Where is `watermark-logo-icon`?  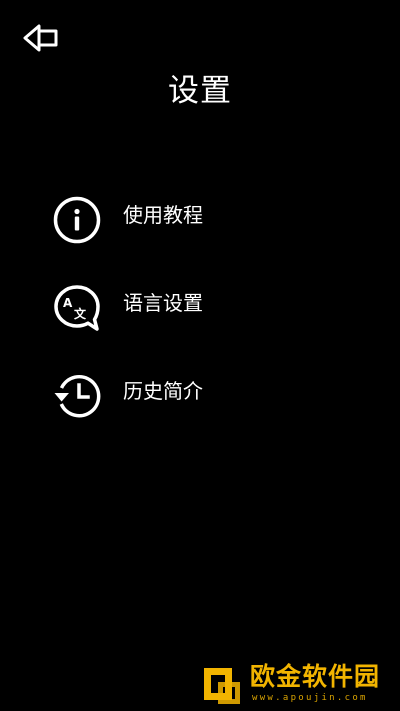 watermark-logo-icon is located at coordinates (222, 684).